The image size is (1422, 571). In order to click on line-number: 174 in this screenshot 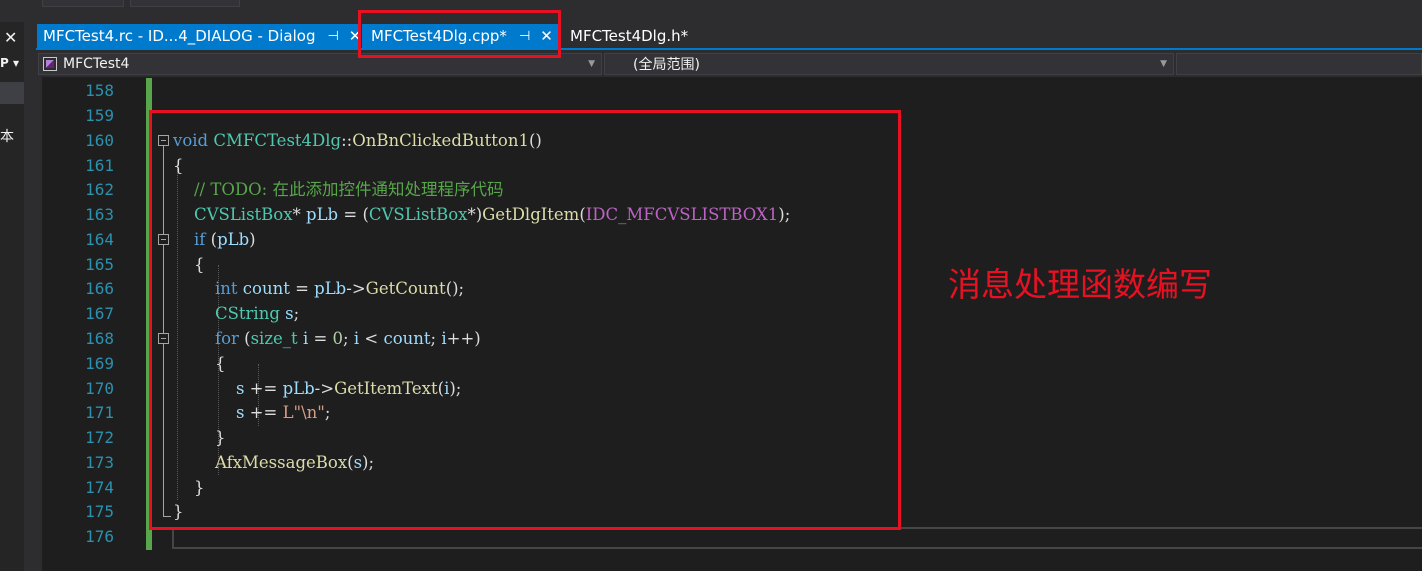, I will do `click(99, 487)`.